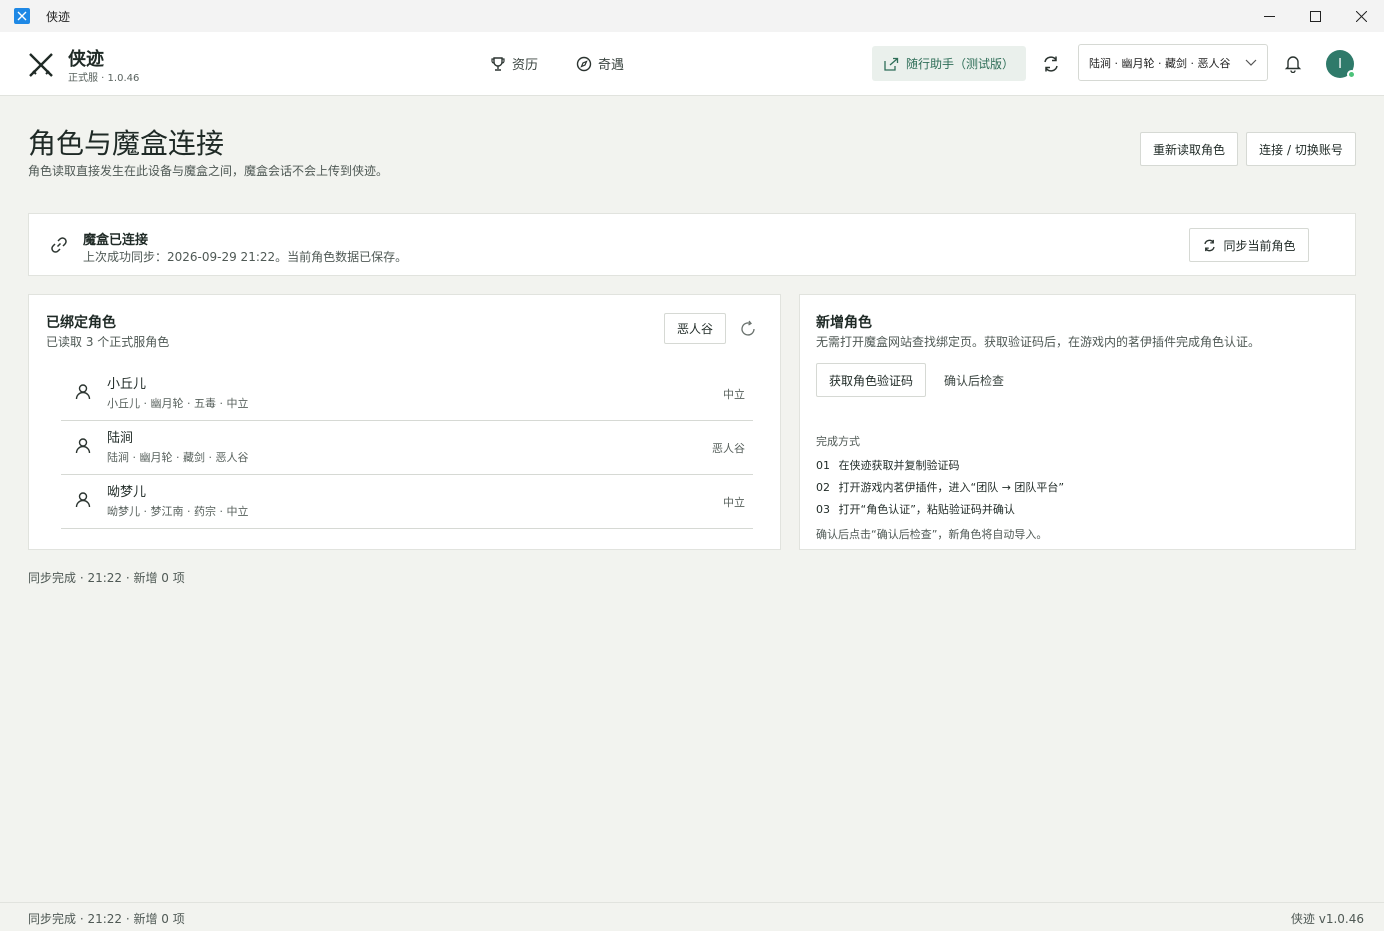  I want to click on character-row: 陆涧 陆涧 · 幽月轮 · 藏剑 · 恶人谷 恶人谷, so click(407, 448).